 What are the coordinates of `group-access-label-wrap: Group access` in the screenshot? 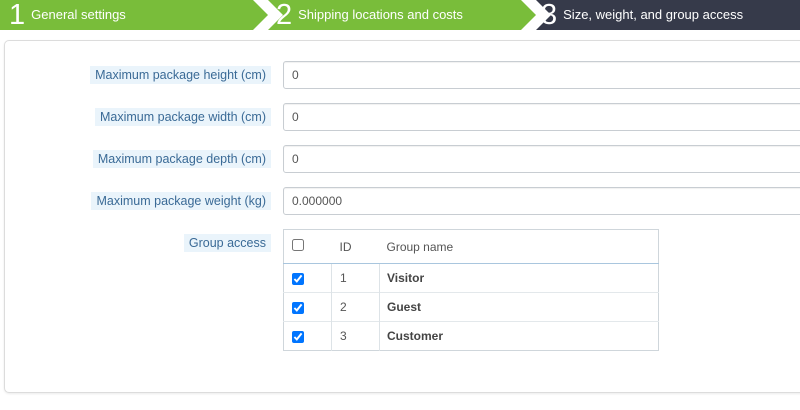 It's located at (227, 243).